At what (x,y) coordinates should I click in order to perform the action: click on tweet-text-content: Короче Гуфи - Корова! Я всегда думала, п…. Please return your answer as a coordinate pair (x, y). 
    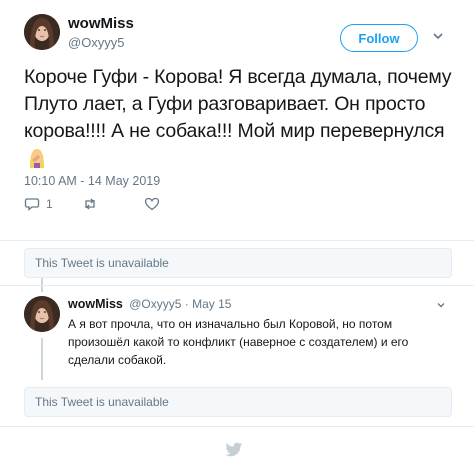
    Looking at the image, I should click on (238, 104).